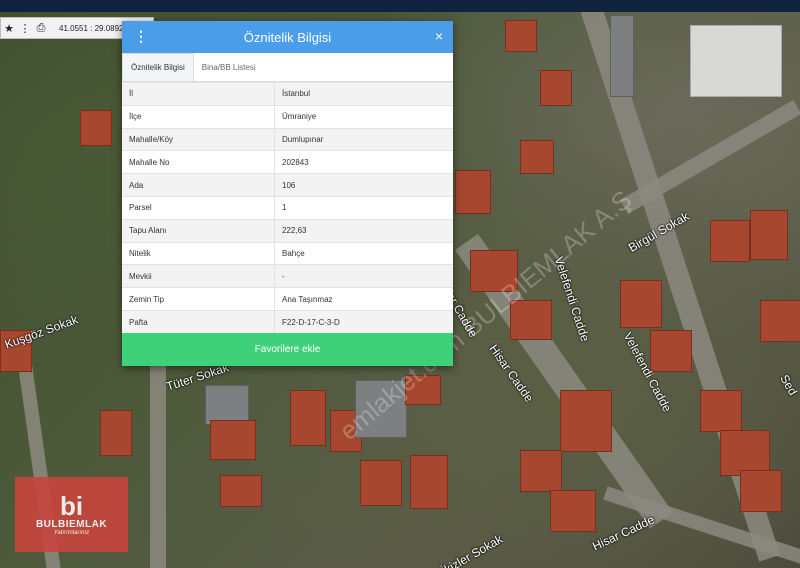 The width and height of the screenshot is (800, 568). I want to click on attribute-value: Ana Taşınmaz, so click(363, 299).